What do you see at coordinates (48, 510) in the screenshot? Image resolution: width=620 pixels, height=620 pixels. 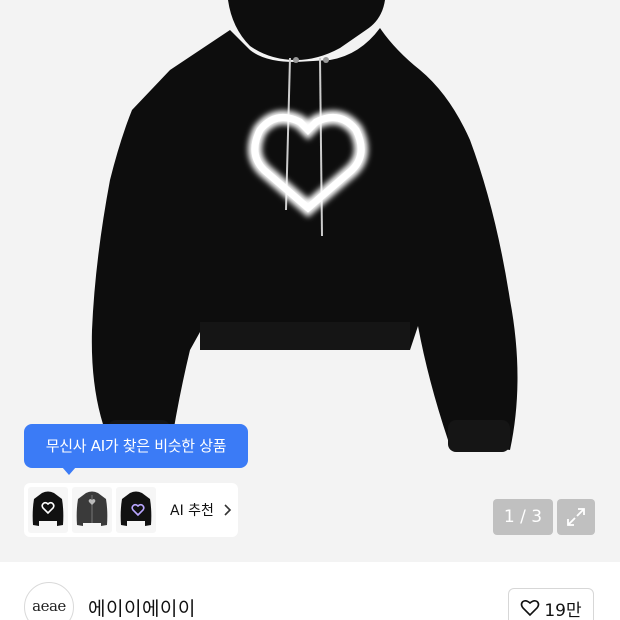 I see `hoodie-heart-black-icon` at bounding box center [48, 510].